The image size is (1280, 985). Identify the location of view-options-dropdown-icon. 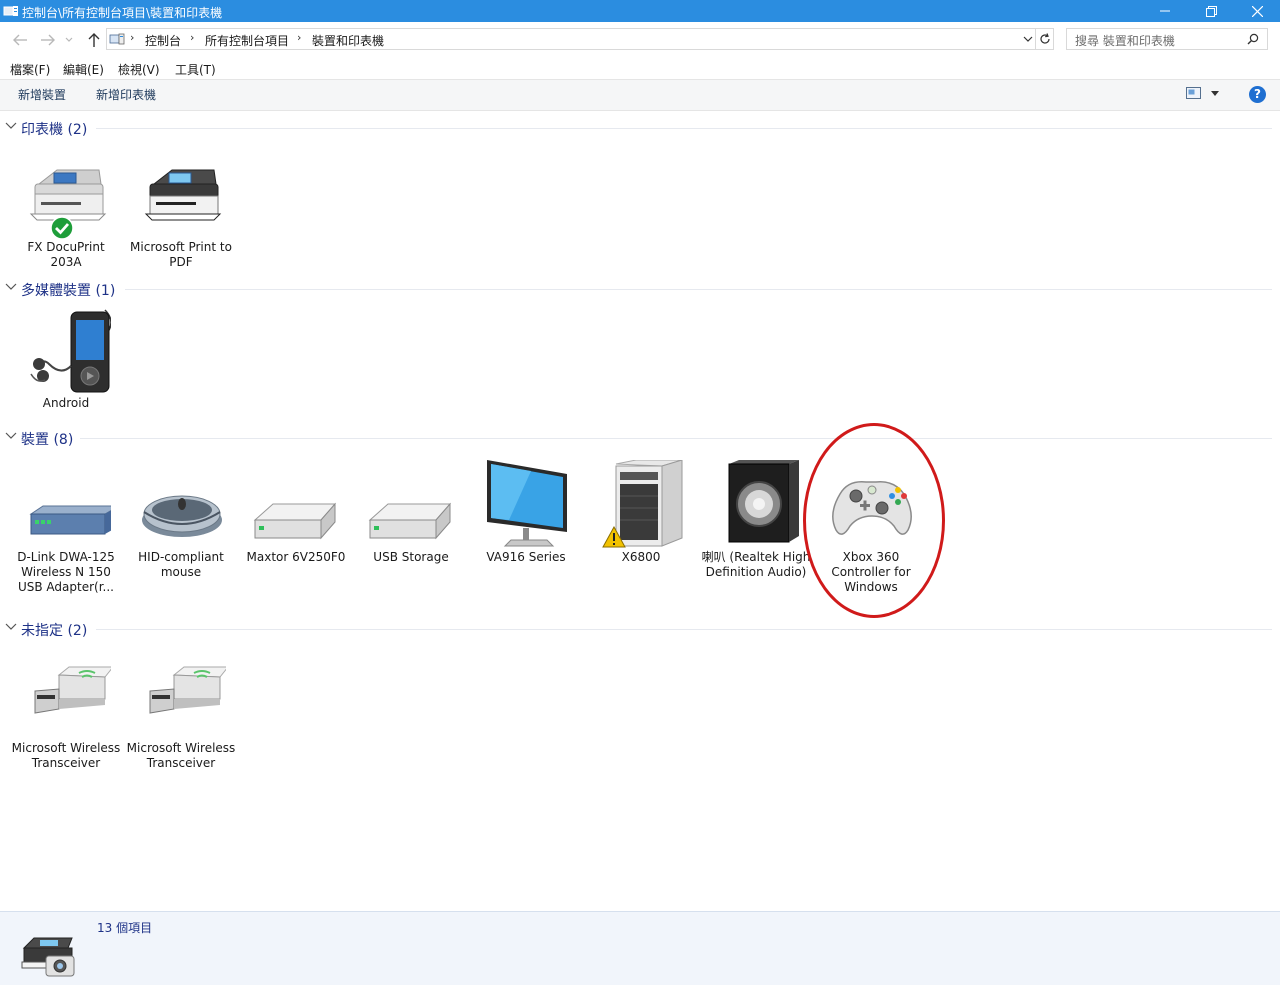
(1215, 94).